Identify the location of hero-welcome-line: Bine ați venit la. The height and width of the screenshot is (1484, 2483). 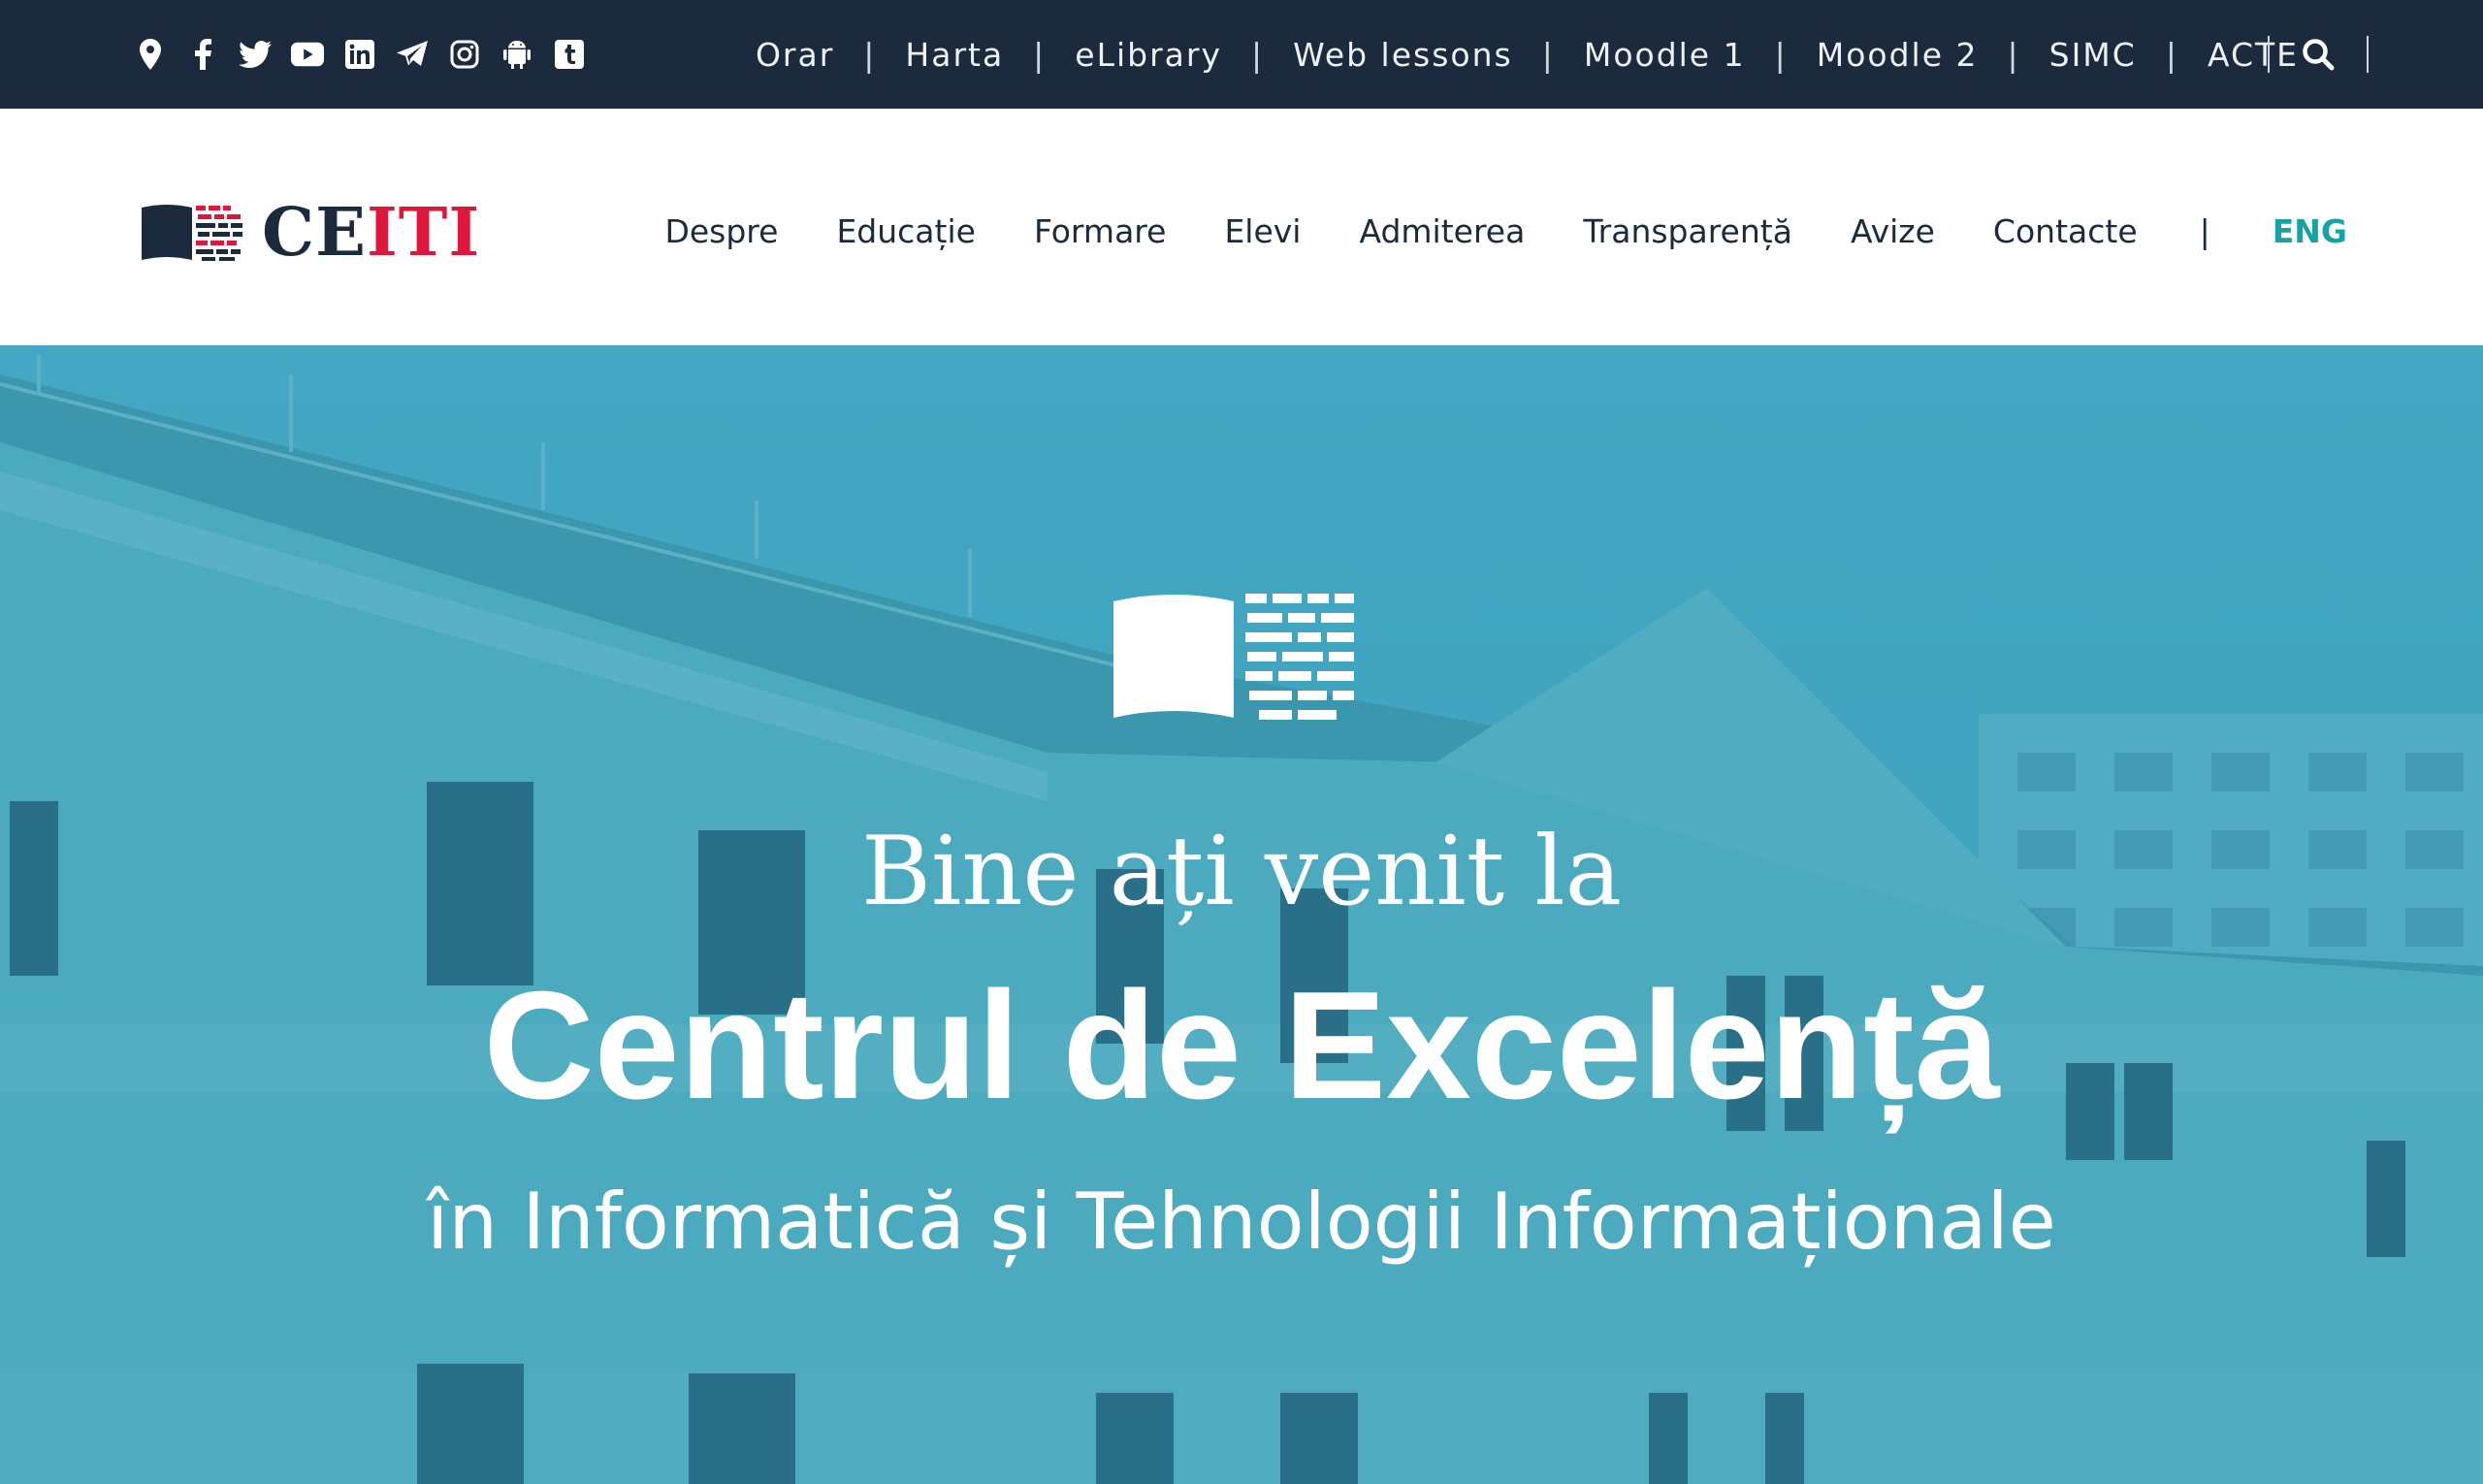
(1242, 872).